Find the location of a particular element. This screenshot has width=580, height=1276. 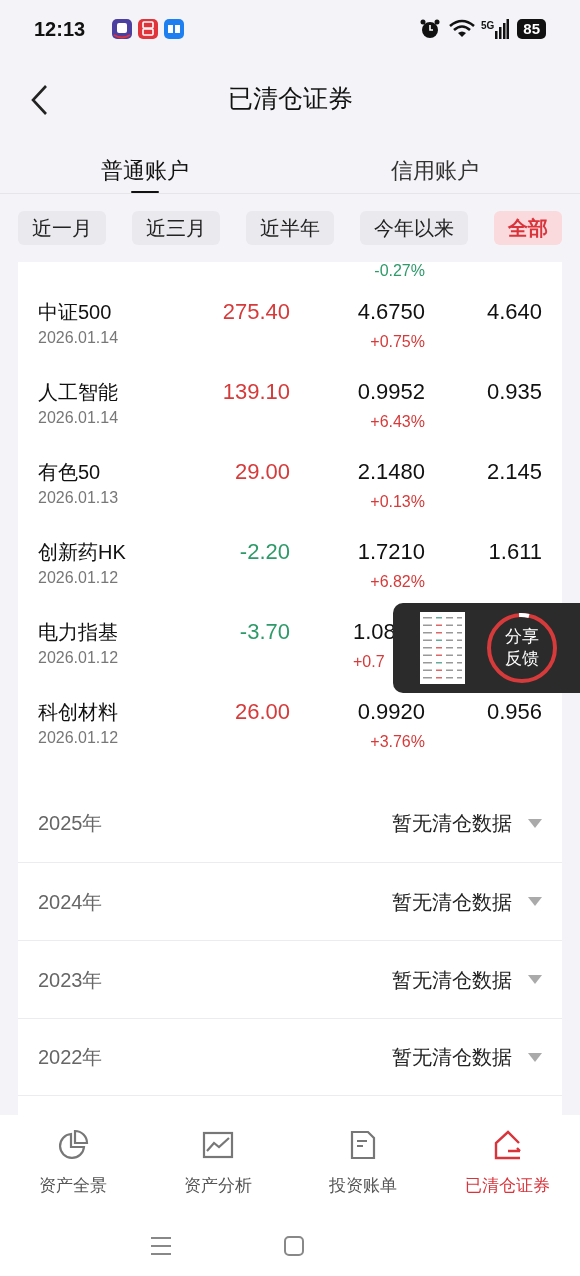

change-percent: -0.27% is located at coordinates (399, 271).